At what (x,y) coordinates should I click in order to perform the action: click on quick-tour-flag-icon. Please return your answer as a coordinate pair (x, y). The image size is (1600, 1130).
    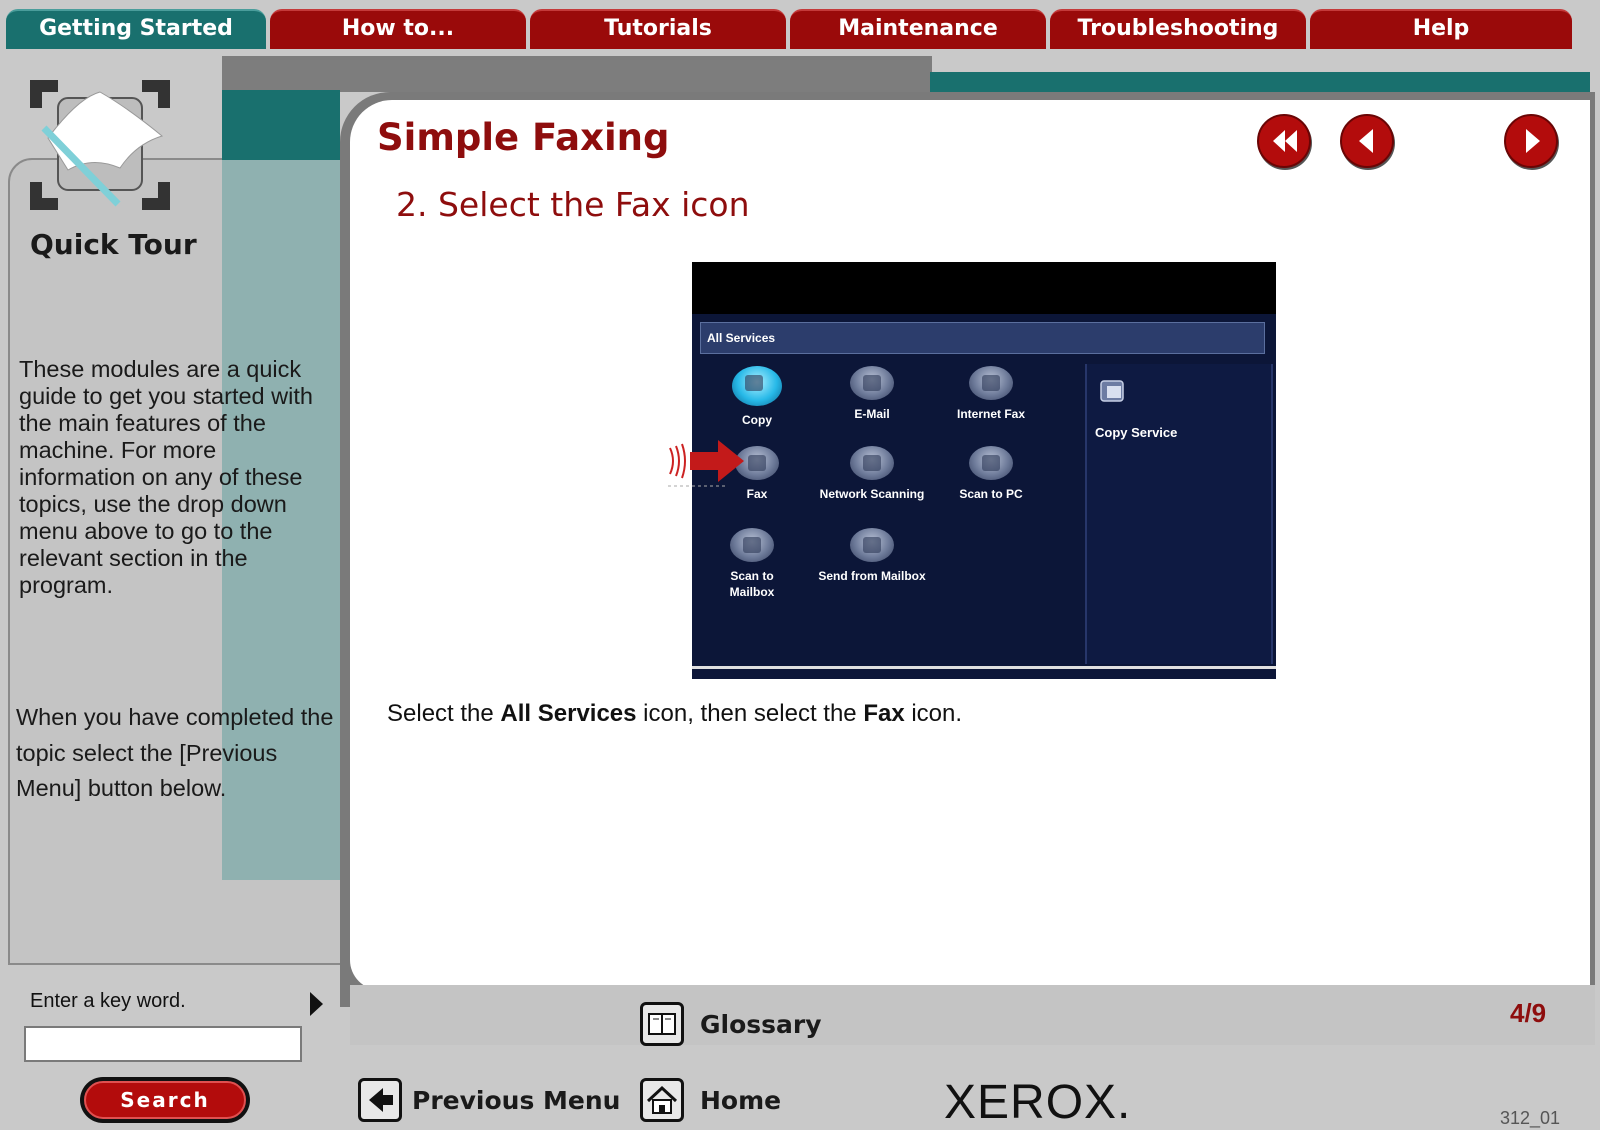
    Looking at the image, I should click on (100, 145).